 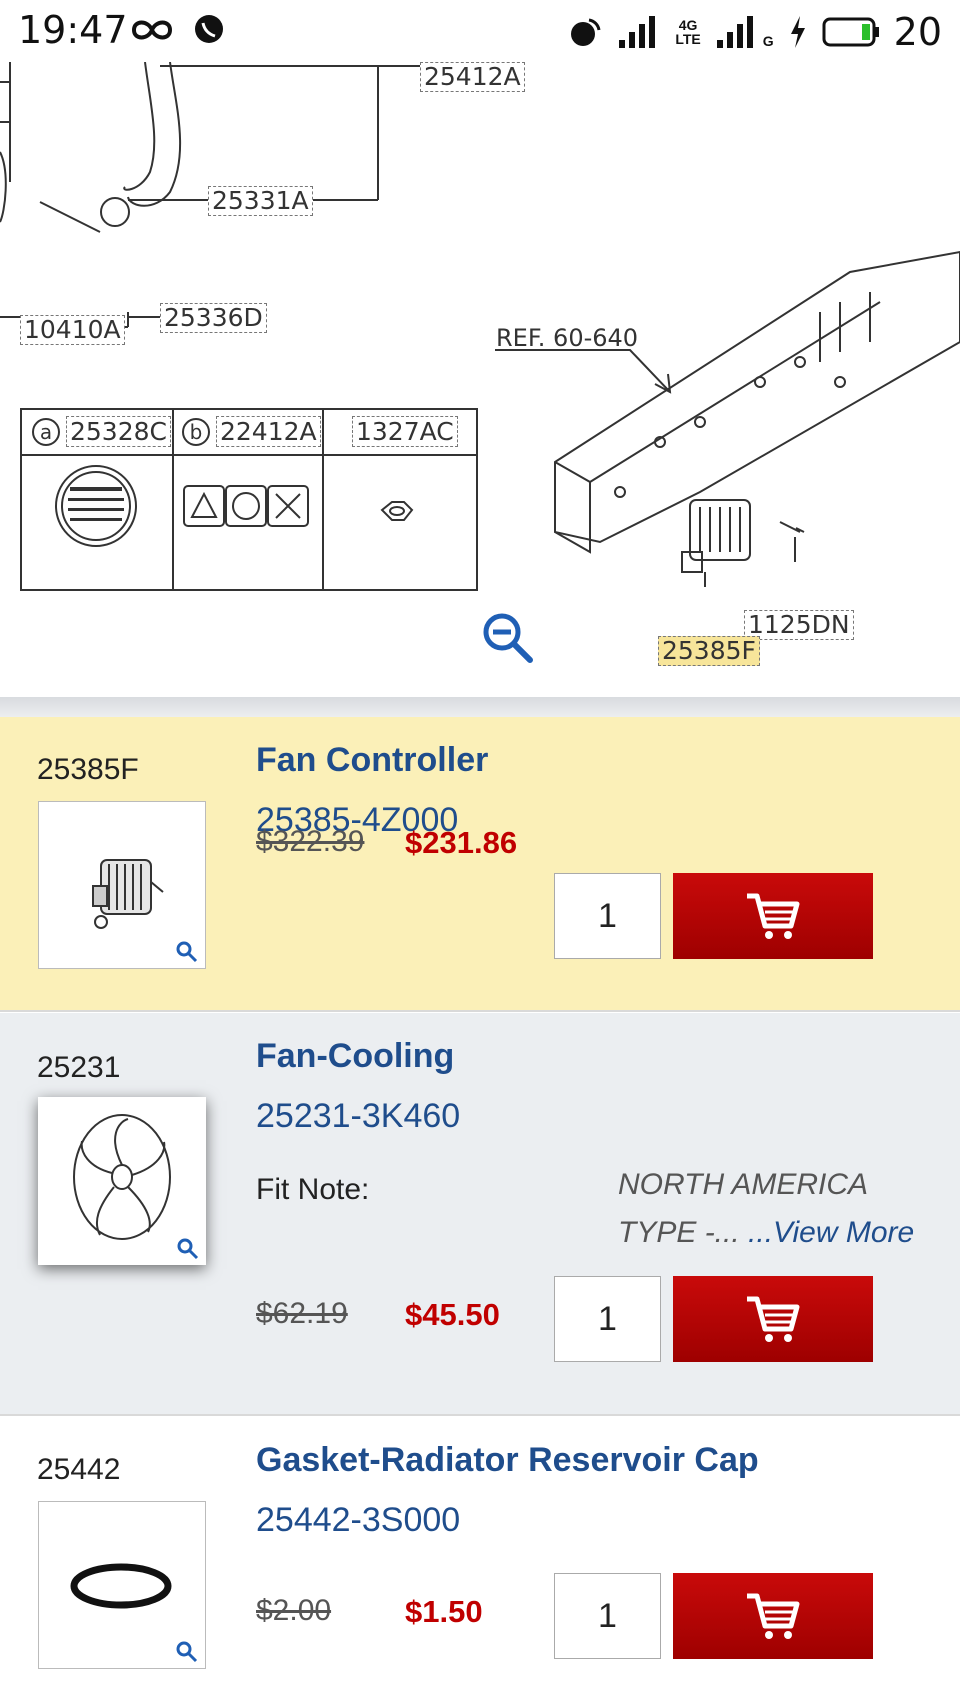 I want to click on fit-note: NORTH AMERICA TYPE -... ...View More, so click(x=768, y=1209).